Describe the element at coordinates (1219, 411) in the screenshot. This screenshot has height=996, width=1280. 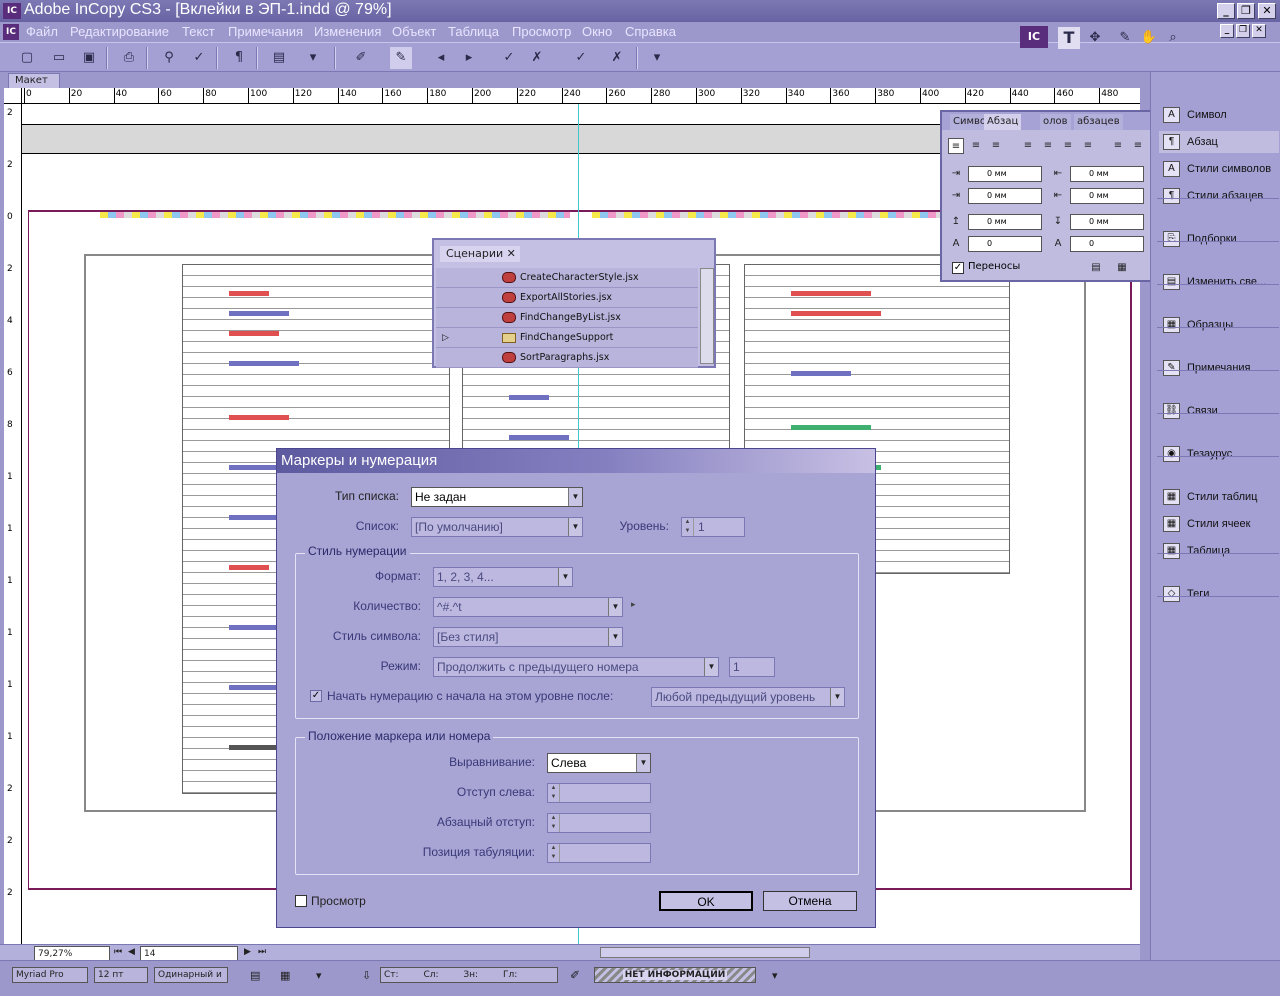
I see `panel-item: ⛓ Связи` at that location.